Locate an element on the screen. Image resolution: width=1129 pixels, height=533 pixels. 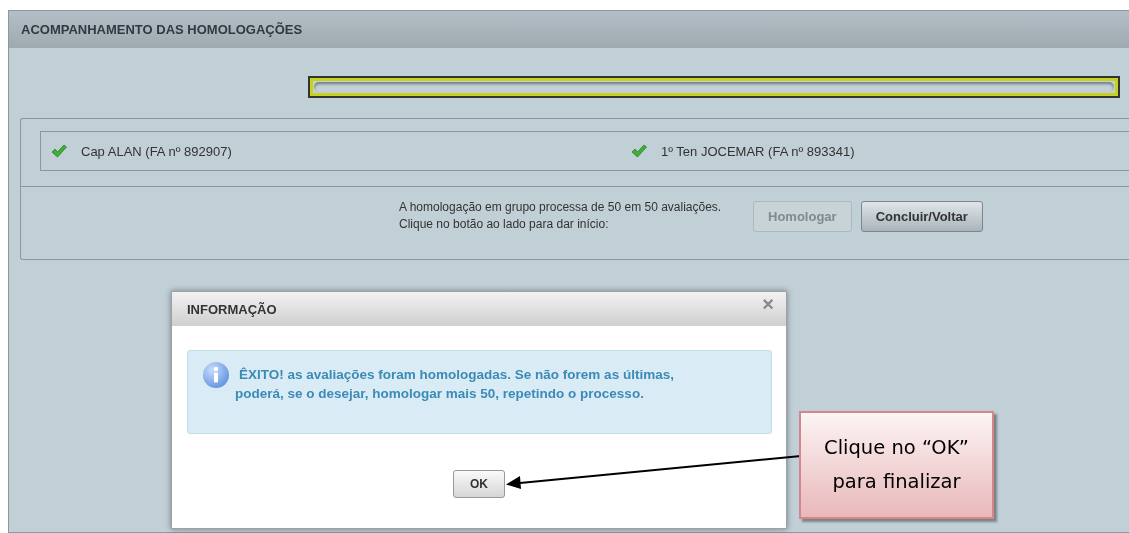
action-button: Concluir/Voltar is located at coordinates (921, 216).